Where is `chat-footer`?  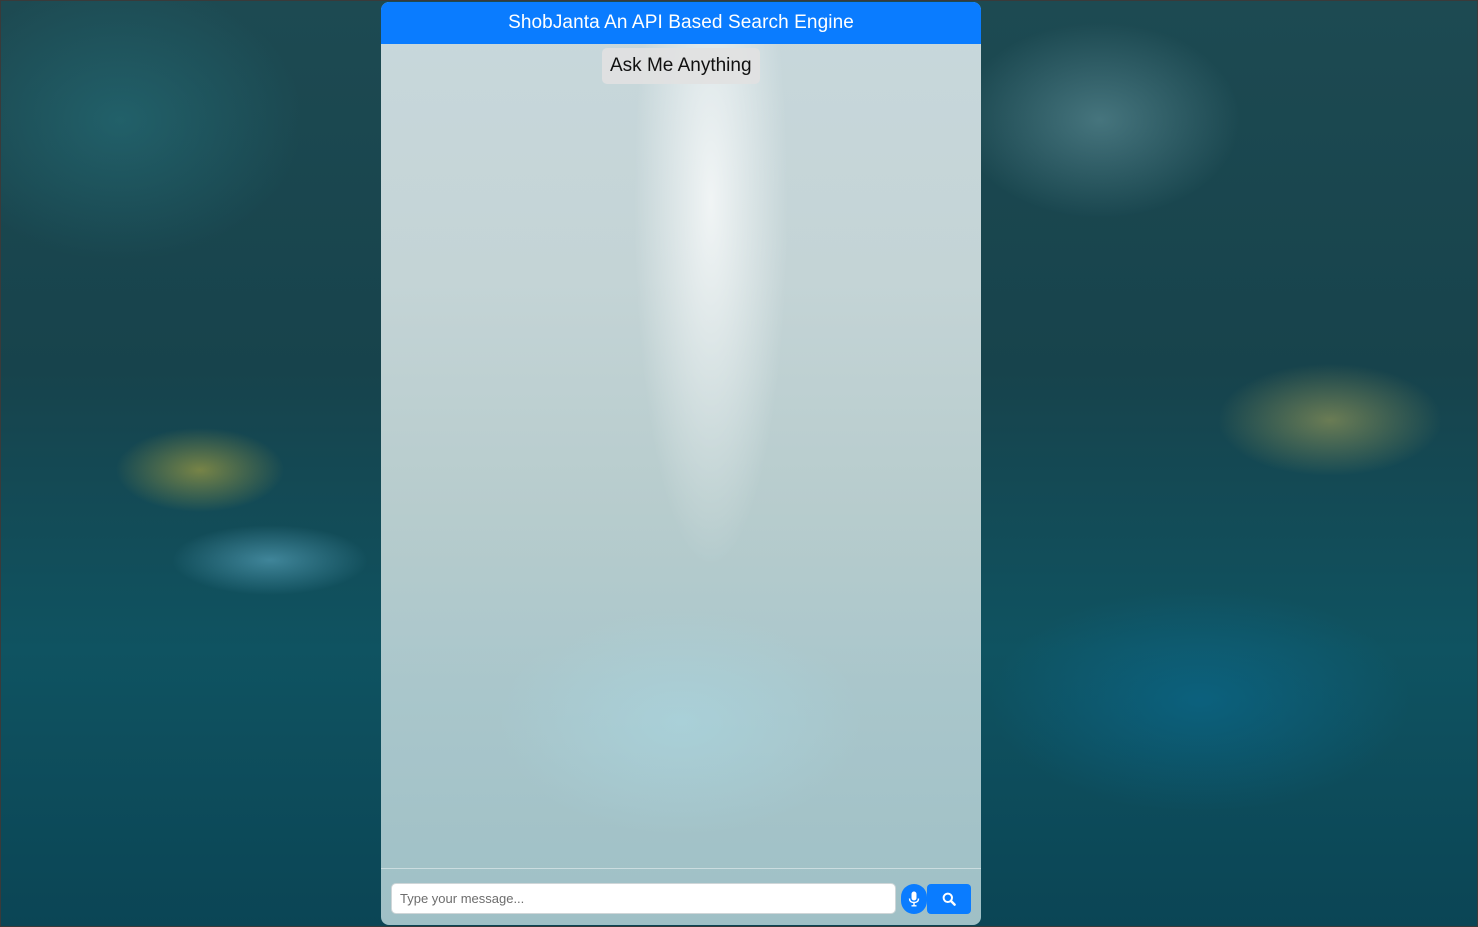
chat-footer is located at coordinates (681, 896).